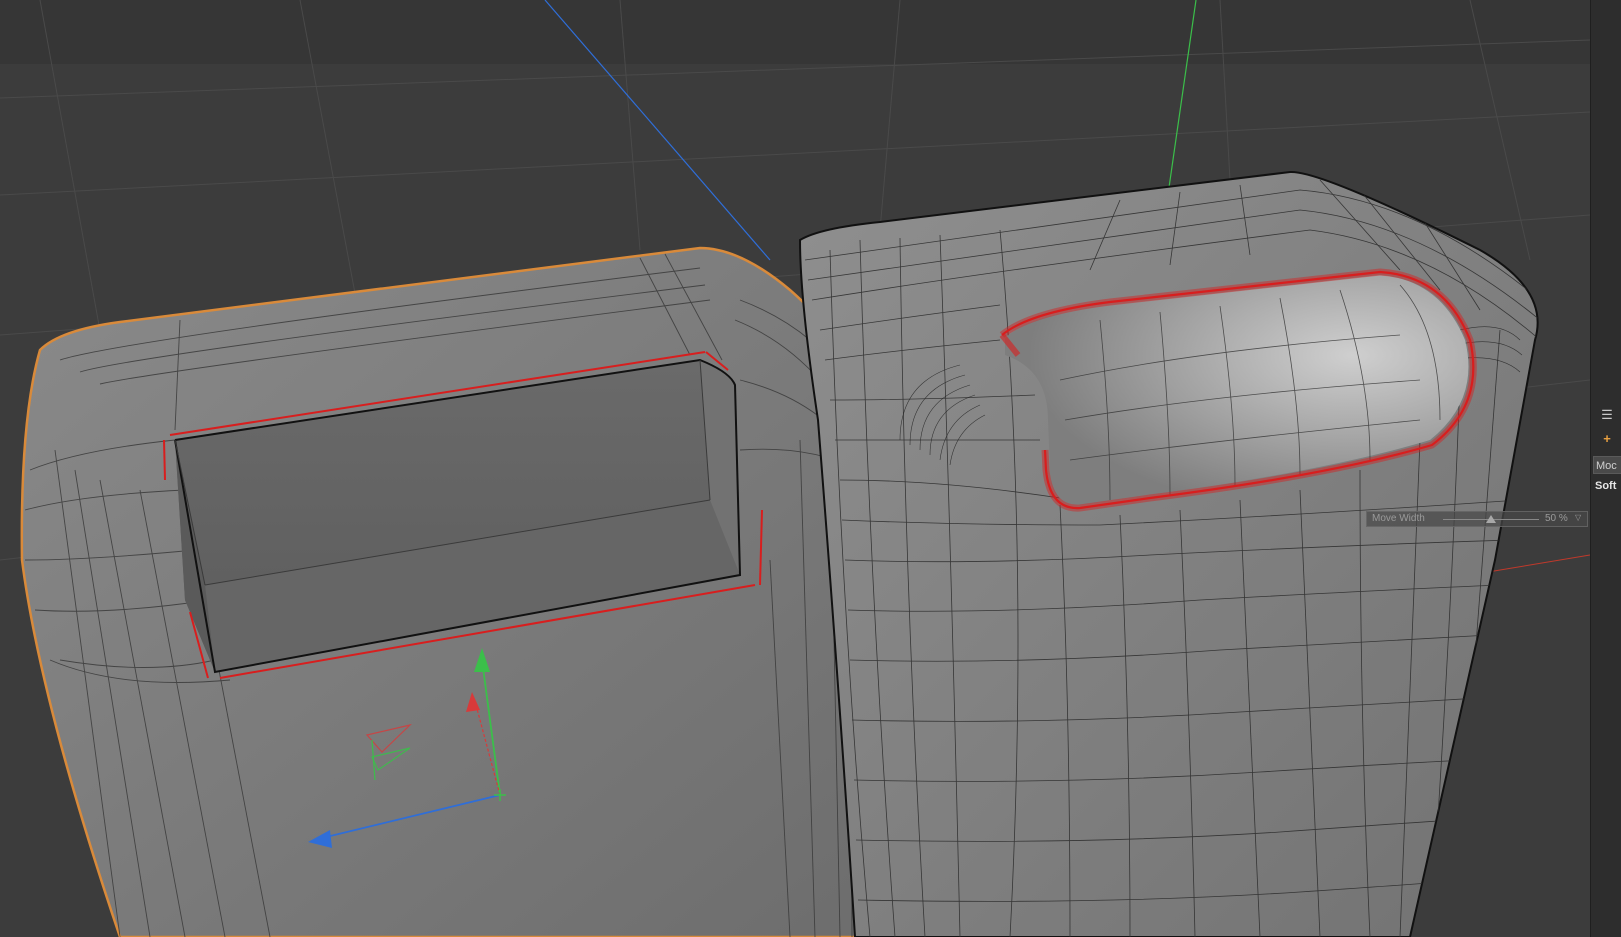 Image resolution: width=1621 pixels, height=937 pixels. What do you see at coordinates (1477, 519) in the screenshot?
I see `move-width-slider: Move Width 50 % ▽` at bounding box center [1477, 519].